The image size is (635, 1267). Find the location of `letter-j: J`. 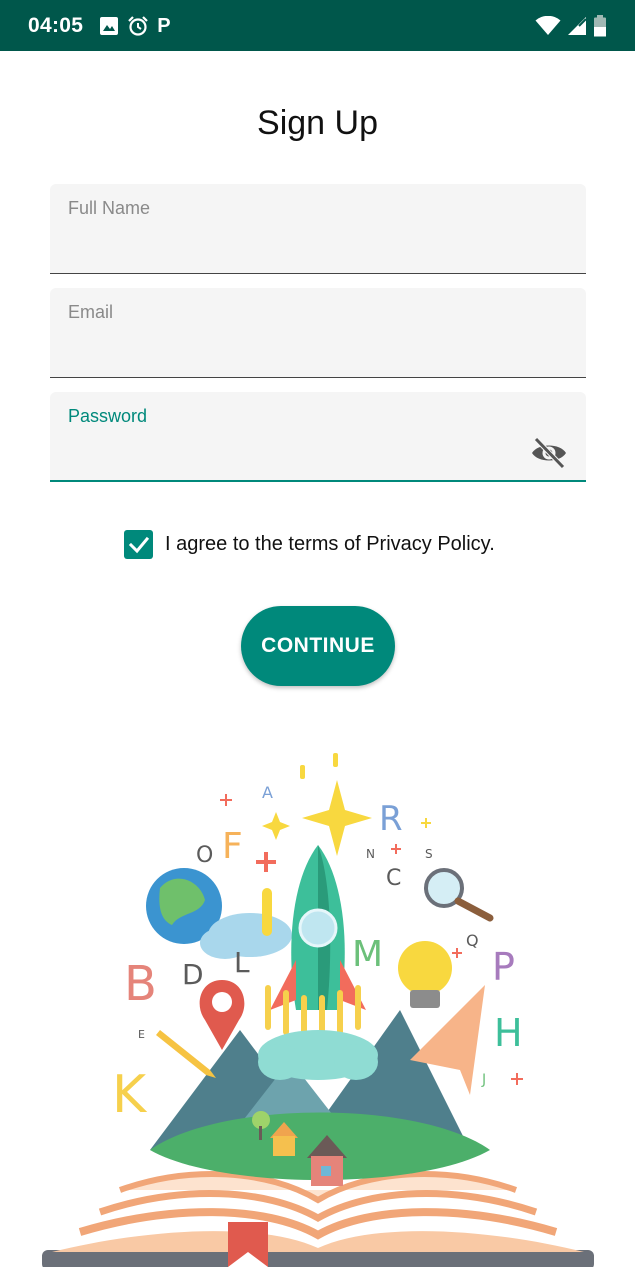

letter-j: J is located at coordinates (483, 1080).